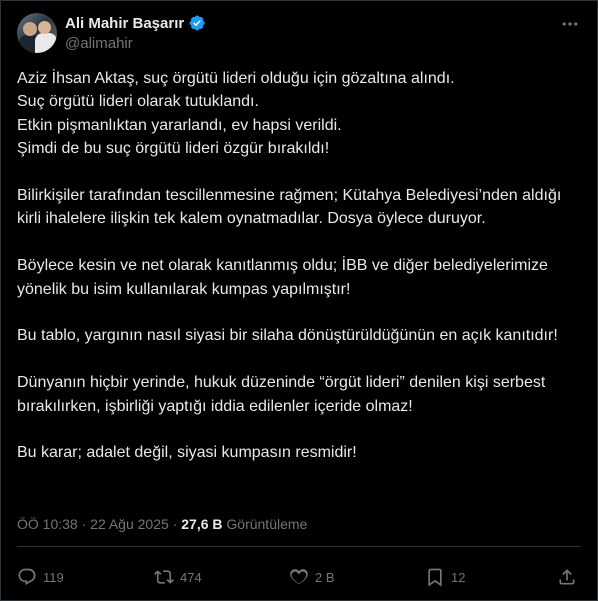 The height and width of the screenshot is (601, 598). Describe the element at coordinates (124, 23) in the screenshot. I see `author-display-name: Ali Mahir Başarır` at that location.